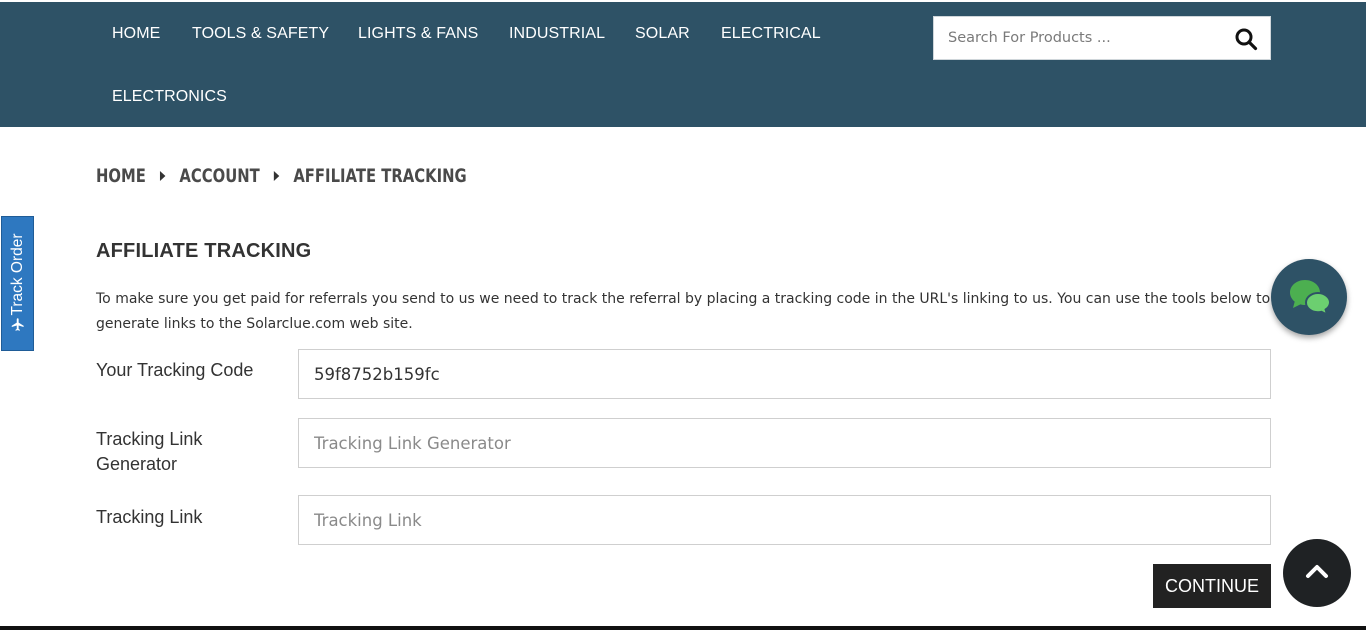  What do you see at coordinates (204, 251) in the screenshot?
I see `page-title: AFFILIATE TRACKING` at bounding box center [204, 251].